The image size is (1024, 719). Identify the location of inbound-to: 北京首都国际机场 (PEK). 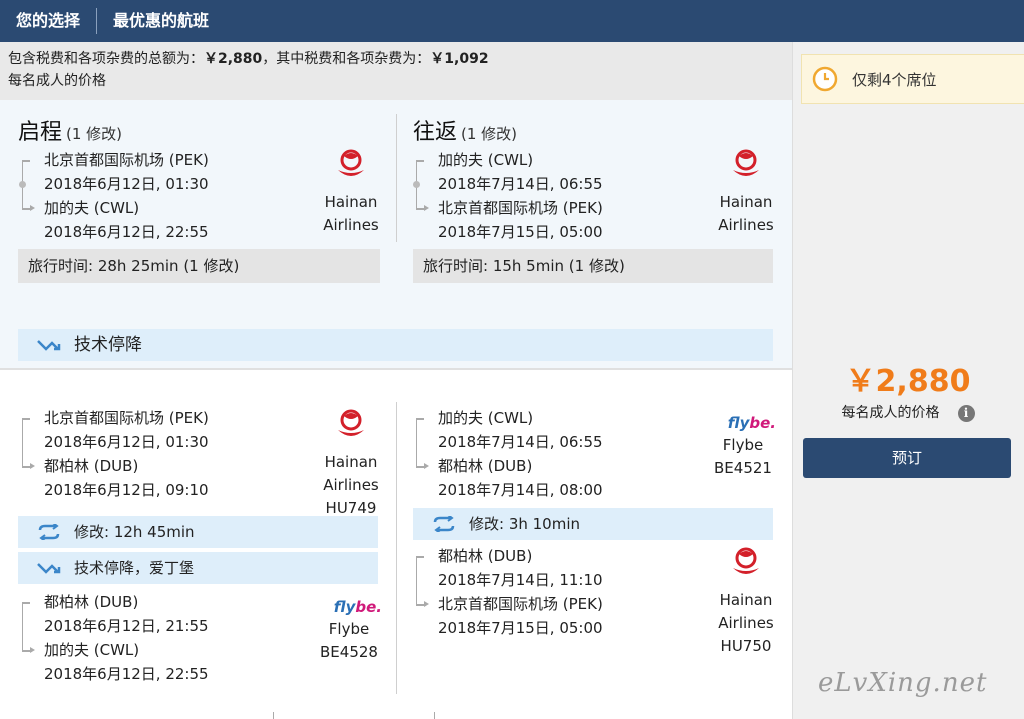
(520, 208).